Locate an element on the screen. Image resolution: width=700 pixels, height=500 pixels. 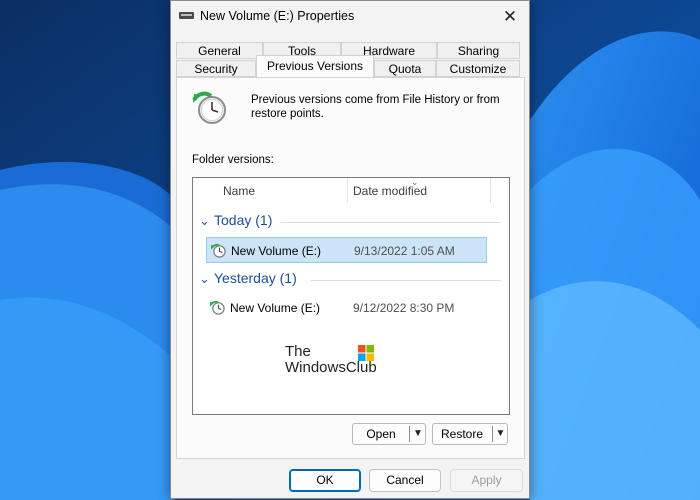
group-header-today: ⌄ Today (1) is located at coordinates (350, 222).